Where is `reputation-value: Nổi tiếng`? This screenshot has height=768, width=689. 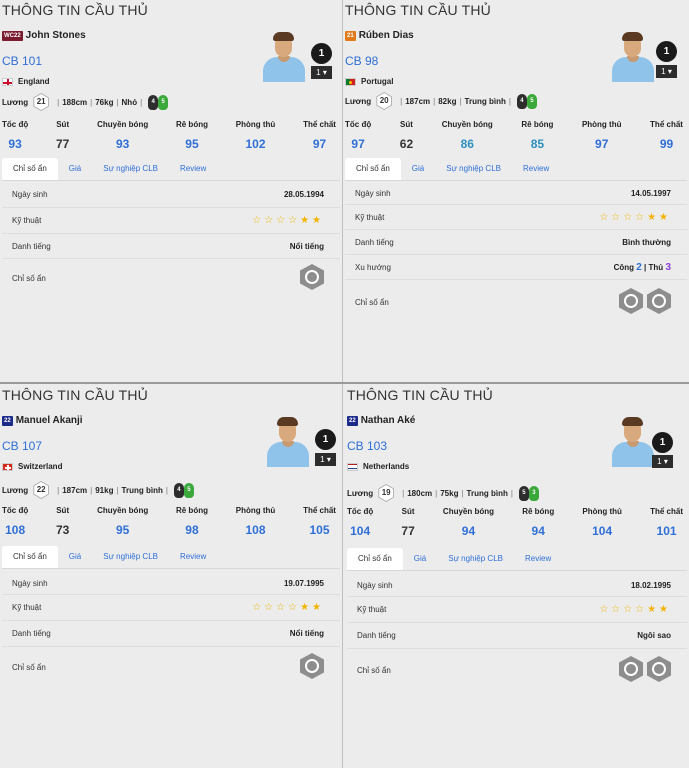
reputation-value: Nổi tiếng is located at coordinates (306, 633).